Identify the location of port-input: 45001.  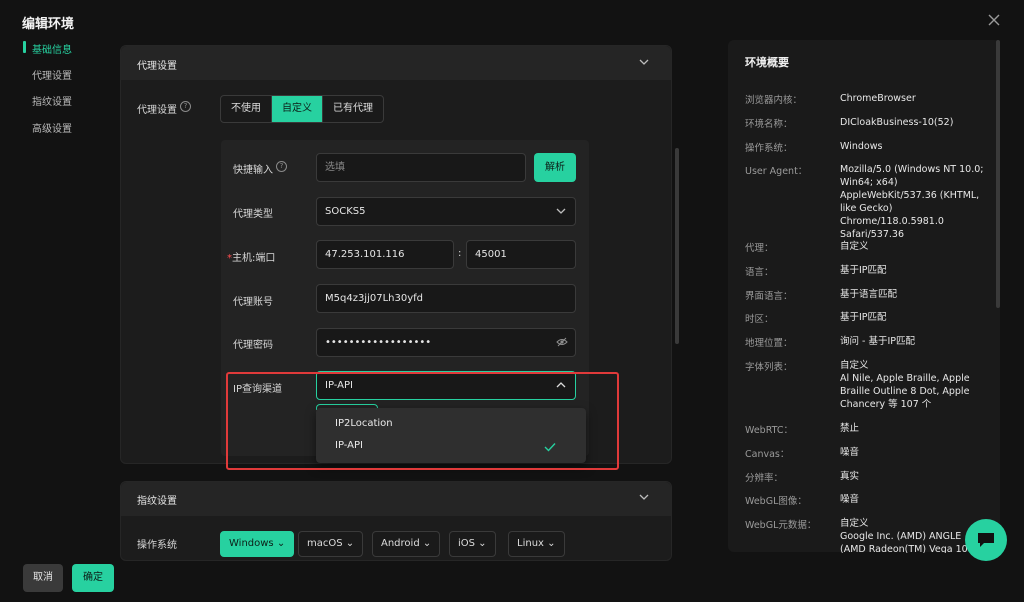
(521, 254).